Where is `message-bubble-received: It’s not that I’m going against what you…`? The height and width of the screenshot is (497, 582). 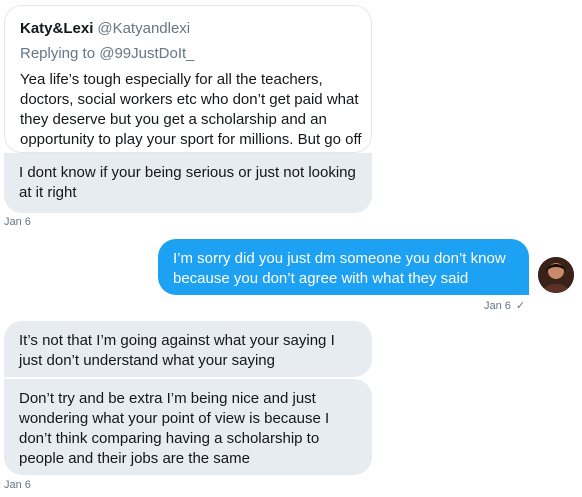 message-bubble-received: It’s not that I’m going against what you… is located at coordinates (188, 349).